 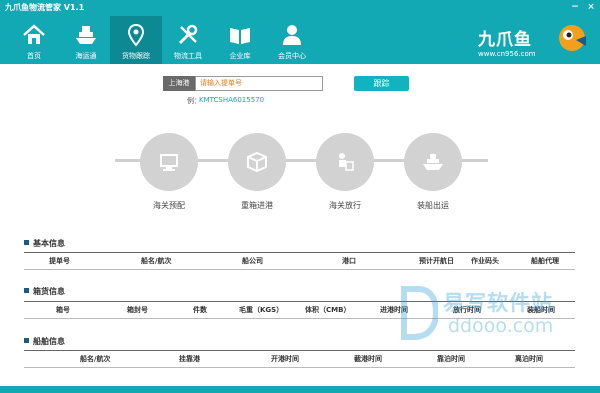 I want to click on column-header: 截港时间, so click(x=368, y=359).